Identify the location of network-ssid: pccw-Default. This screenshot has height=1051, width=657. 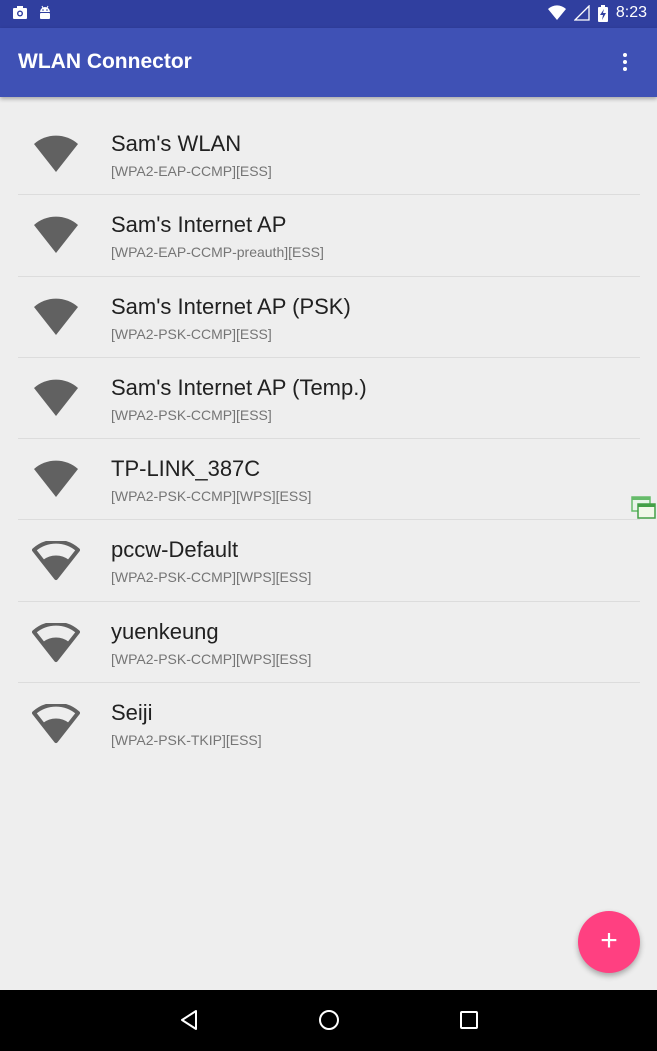
(175, 550).